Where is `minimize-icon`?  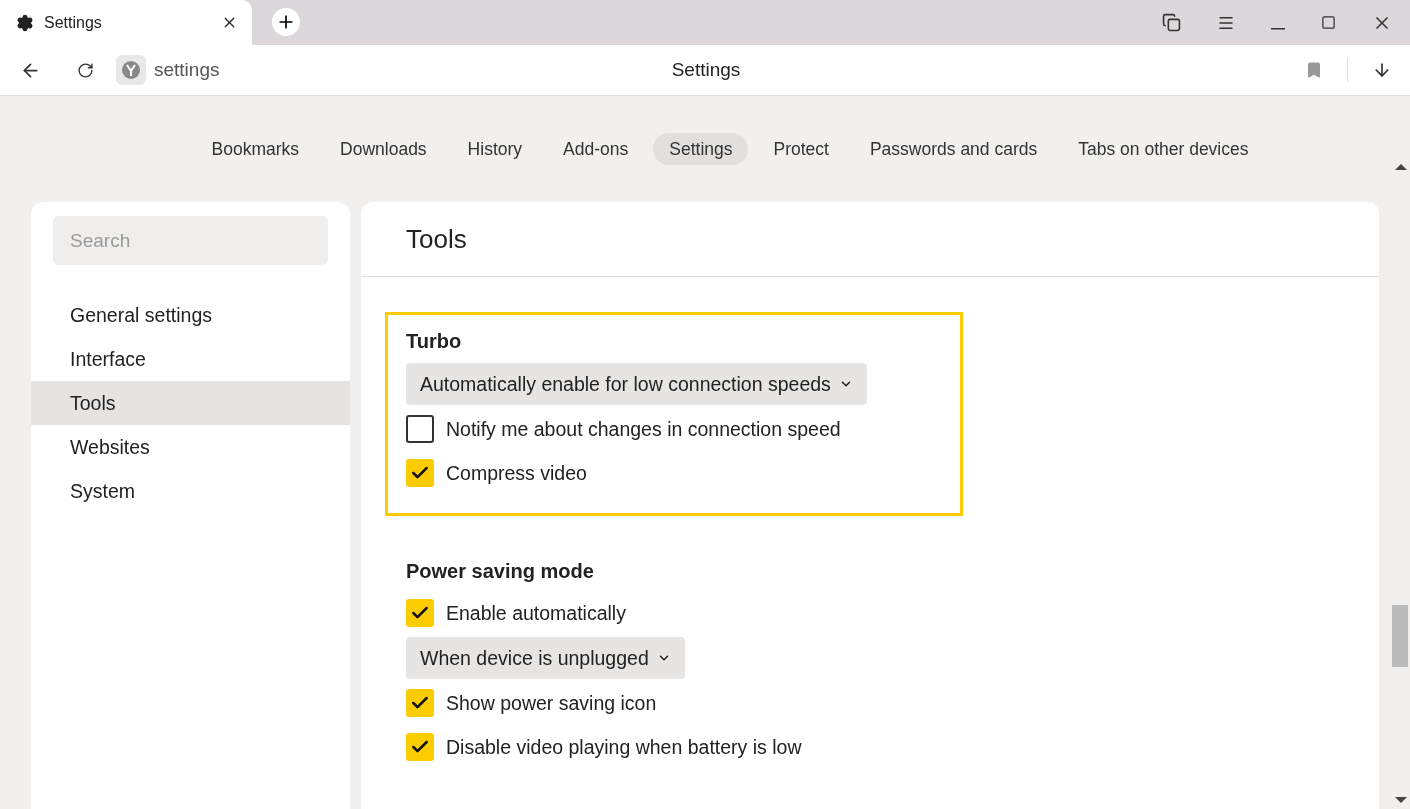 minimize-icon is located at coordinates (1278, 28).